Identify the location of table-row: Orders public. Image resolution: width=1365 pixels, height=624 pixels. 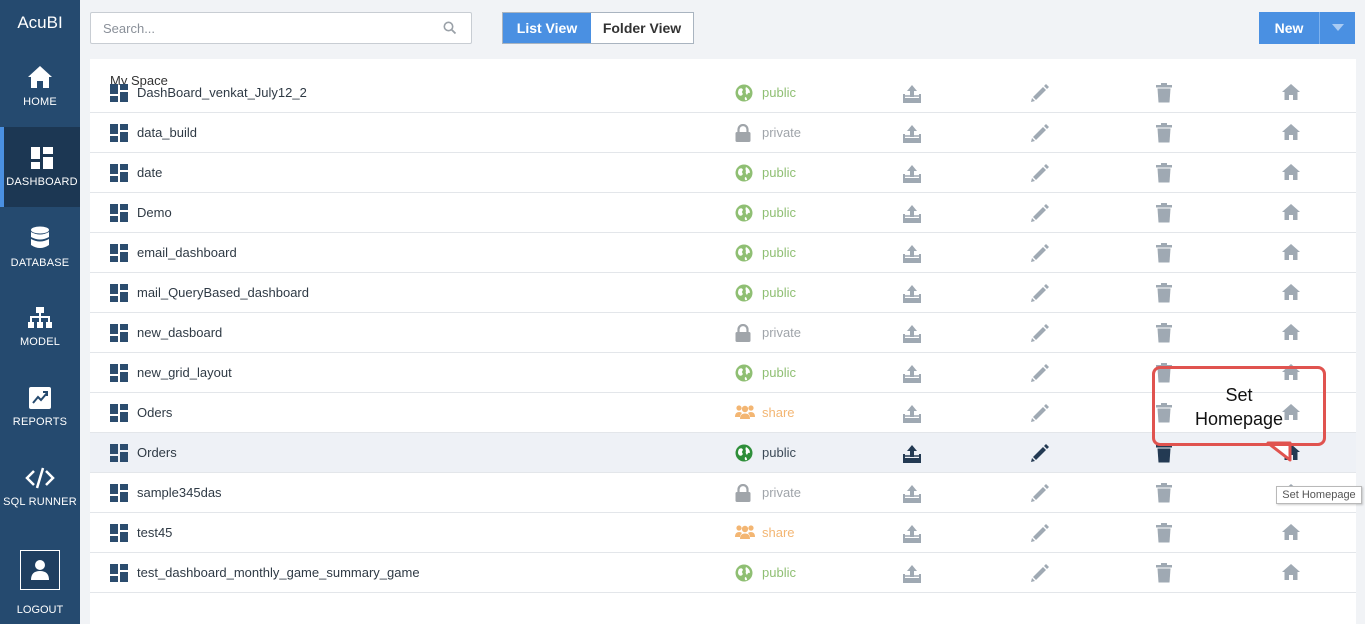
(723, 453).